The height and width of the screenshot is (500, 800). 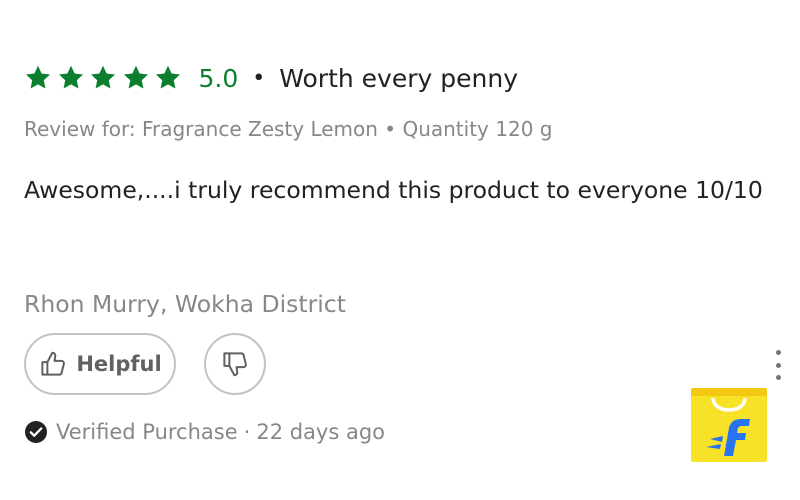 I want to click on shopping-bag-logo, so click(x=729, y=425).